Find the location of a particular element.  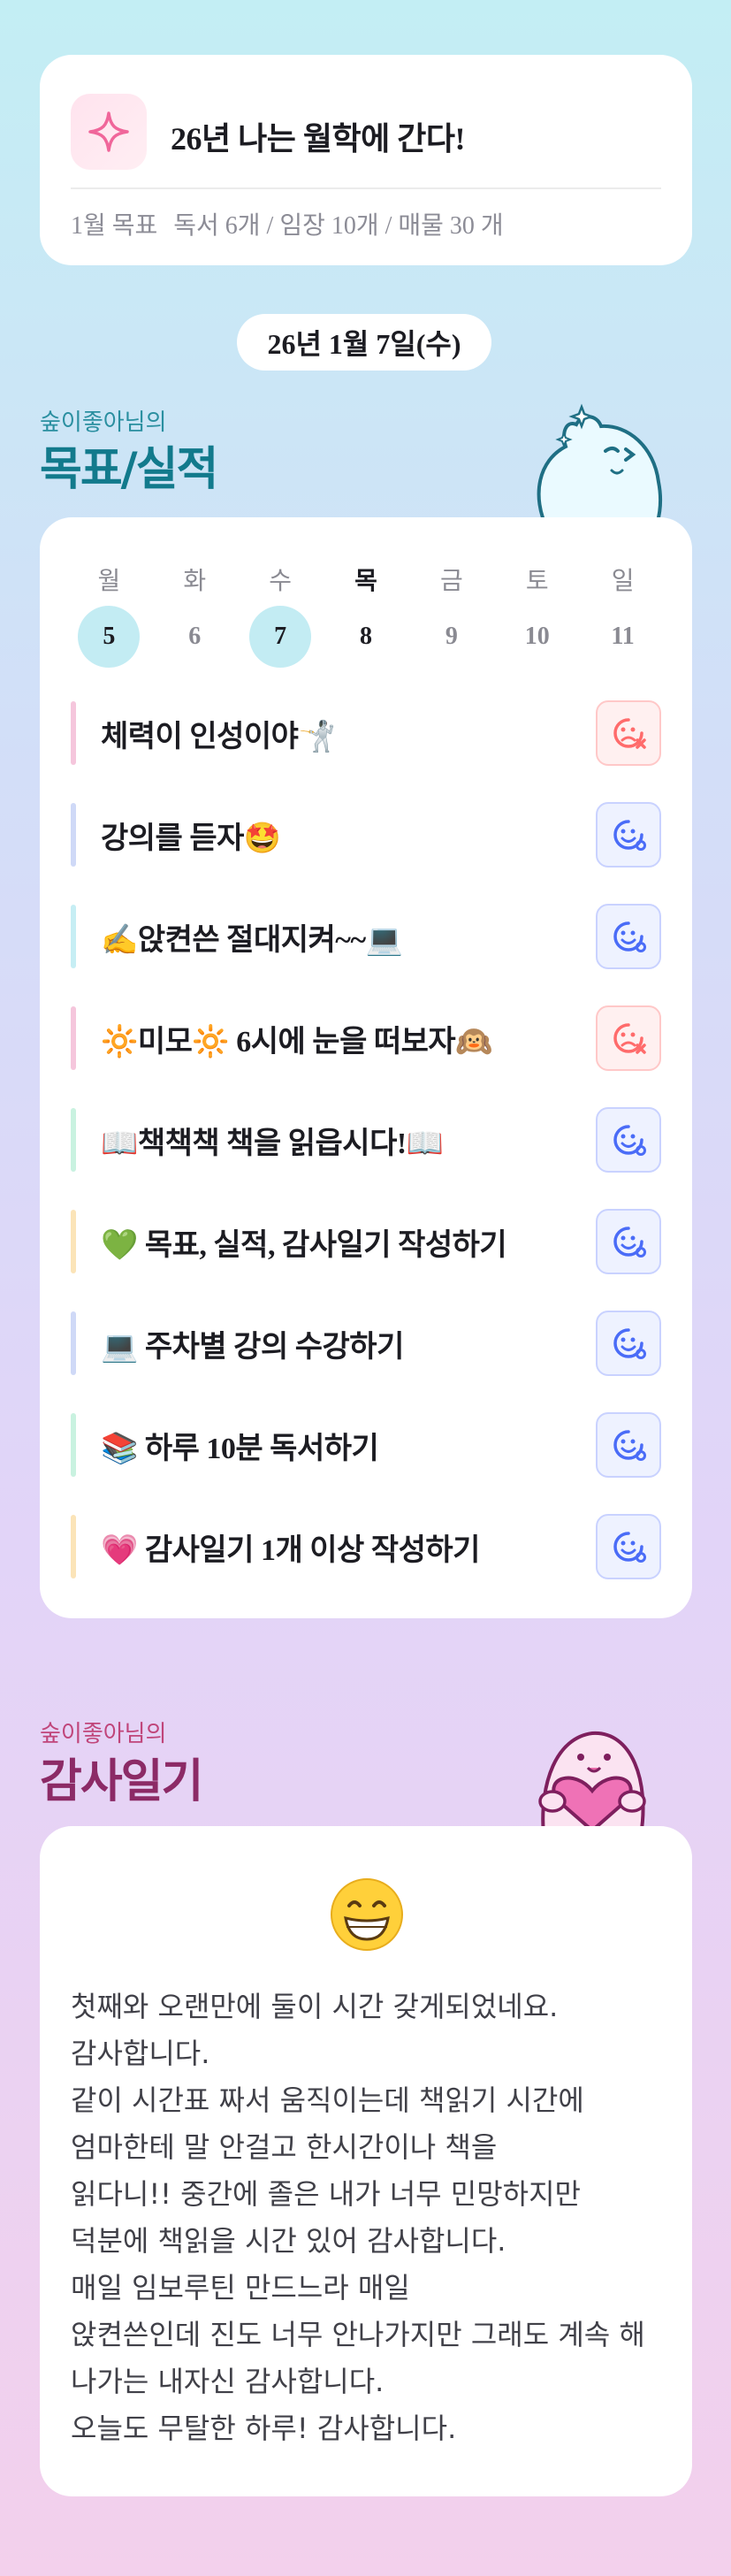

week-dates: 5 6 7 8 9 10 11 is located at coordinates (366, 637).